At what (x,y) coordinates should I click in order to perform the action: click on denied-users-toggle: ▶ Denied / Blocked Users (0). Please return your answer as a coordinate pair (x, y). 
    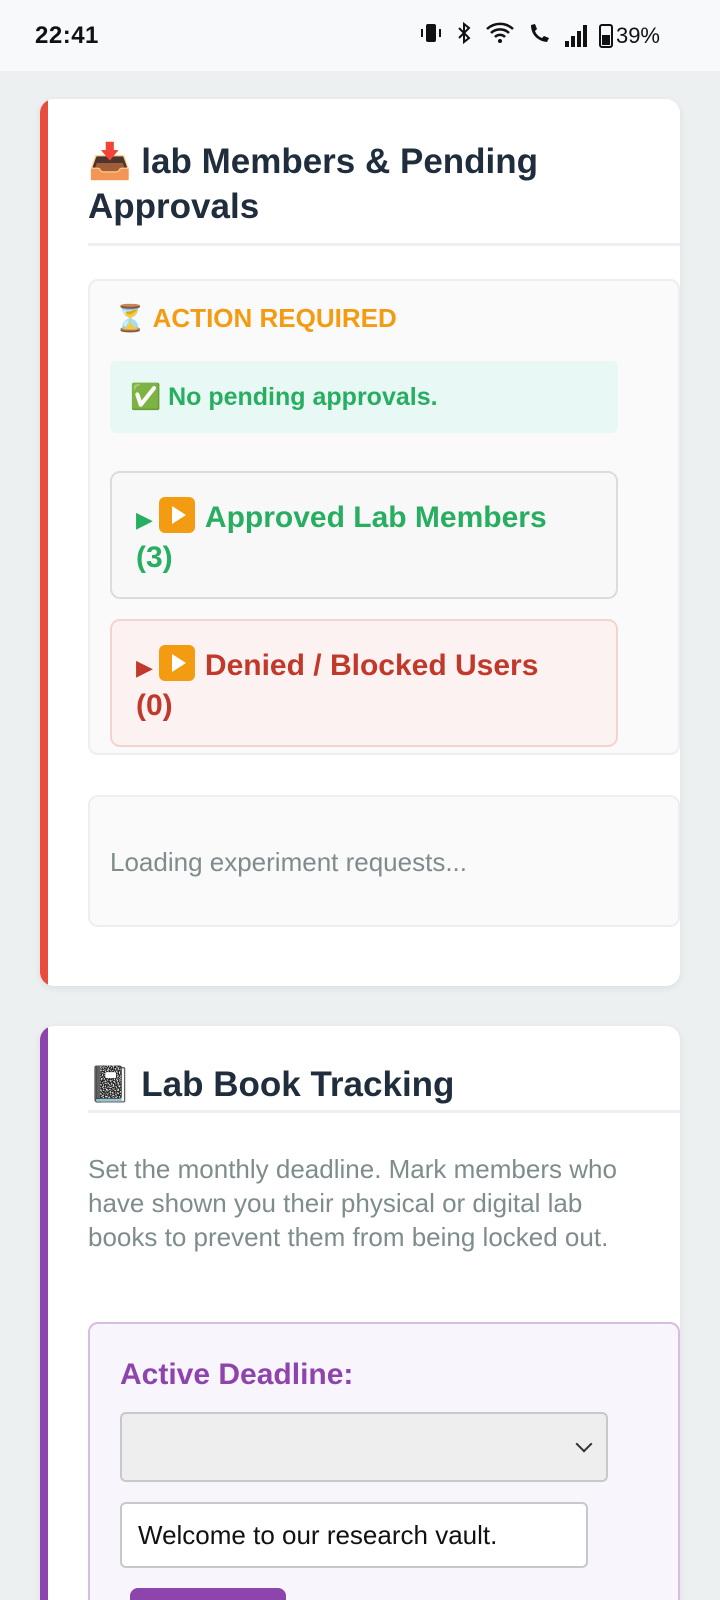
    Looking at the image, I should click on (364, 683).